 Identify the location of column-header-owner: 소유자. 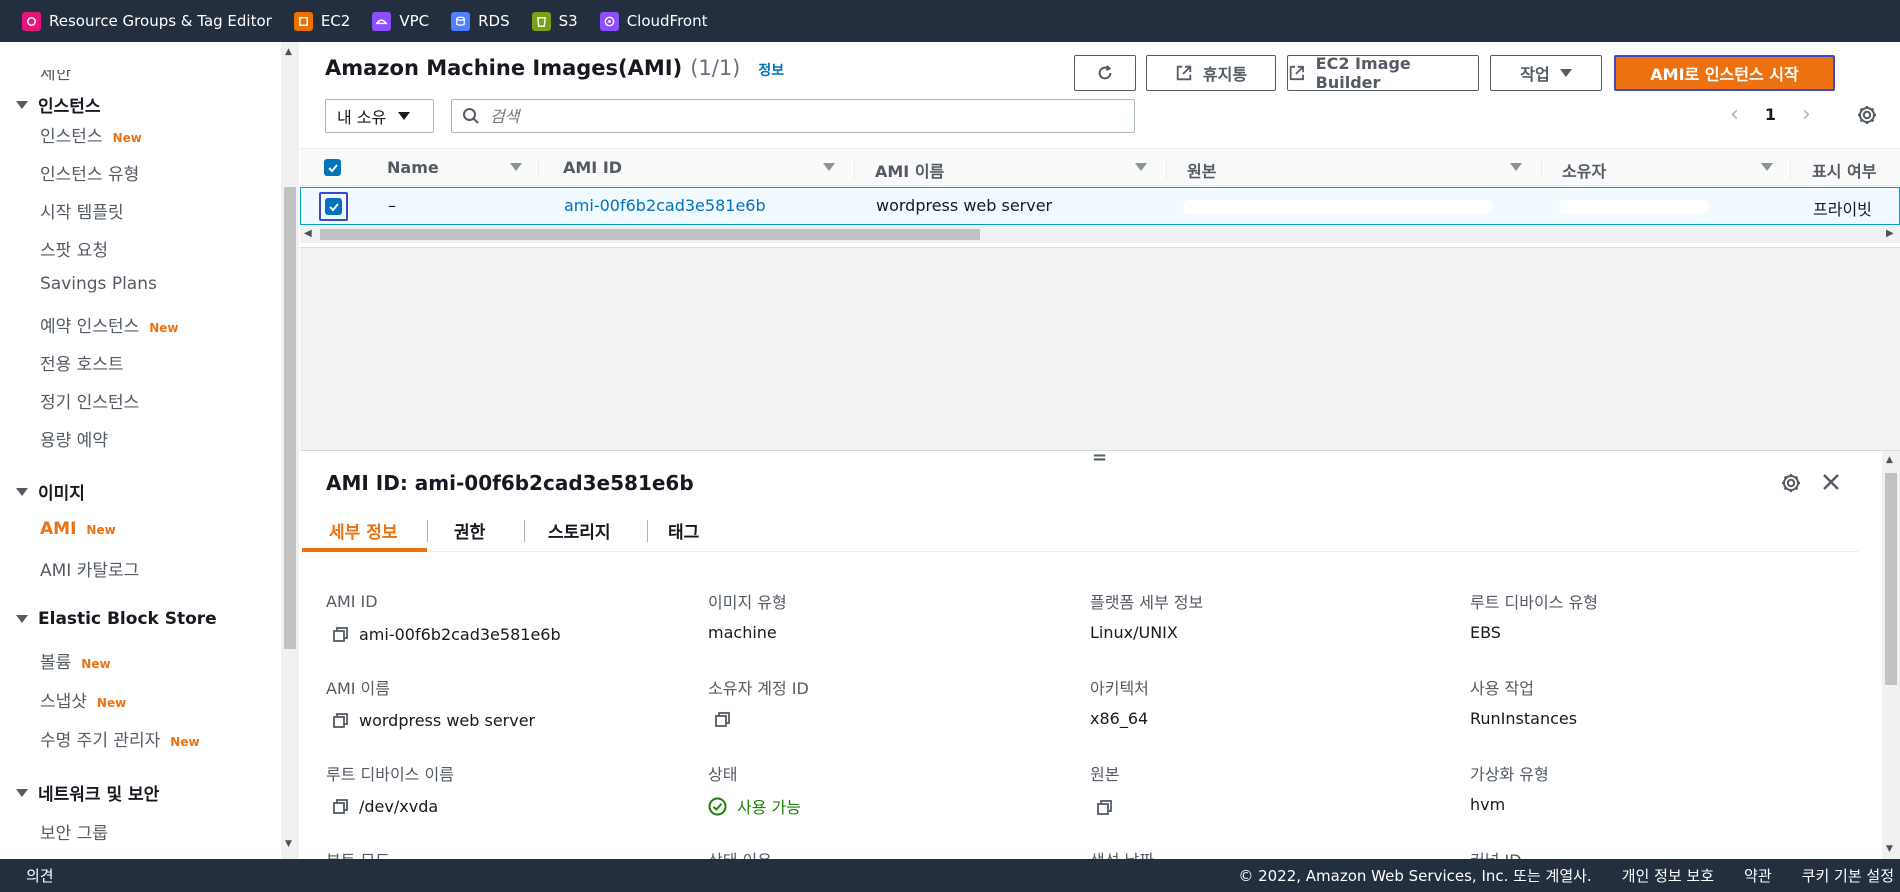
(1584, 170).